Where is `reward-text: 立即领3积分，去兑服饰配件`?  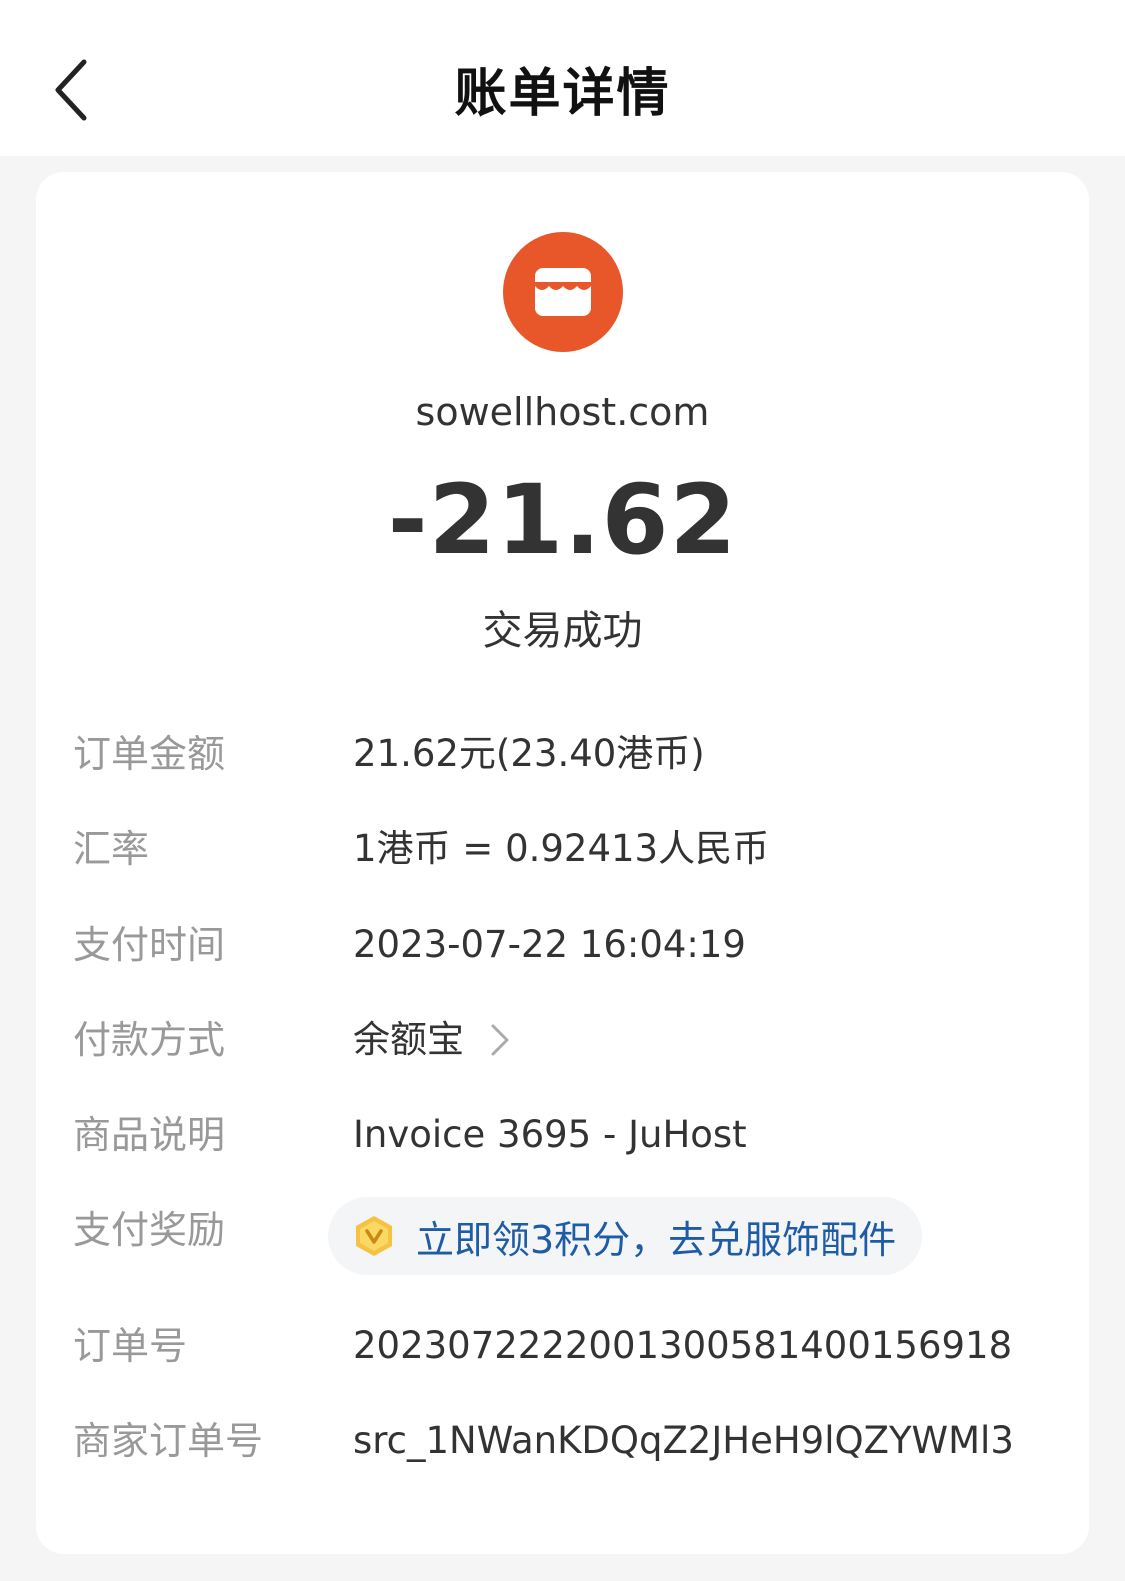 reward-text: 立即领3积分，去兑服饰配件 is located at coordinates (656, 1239).